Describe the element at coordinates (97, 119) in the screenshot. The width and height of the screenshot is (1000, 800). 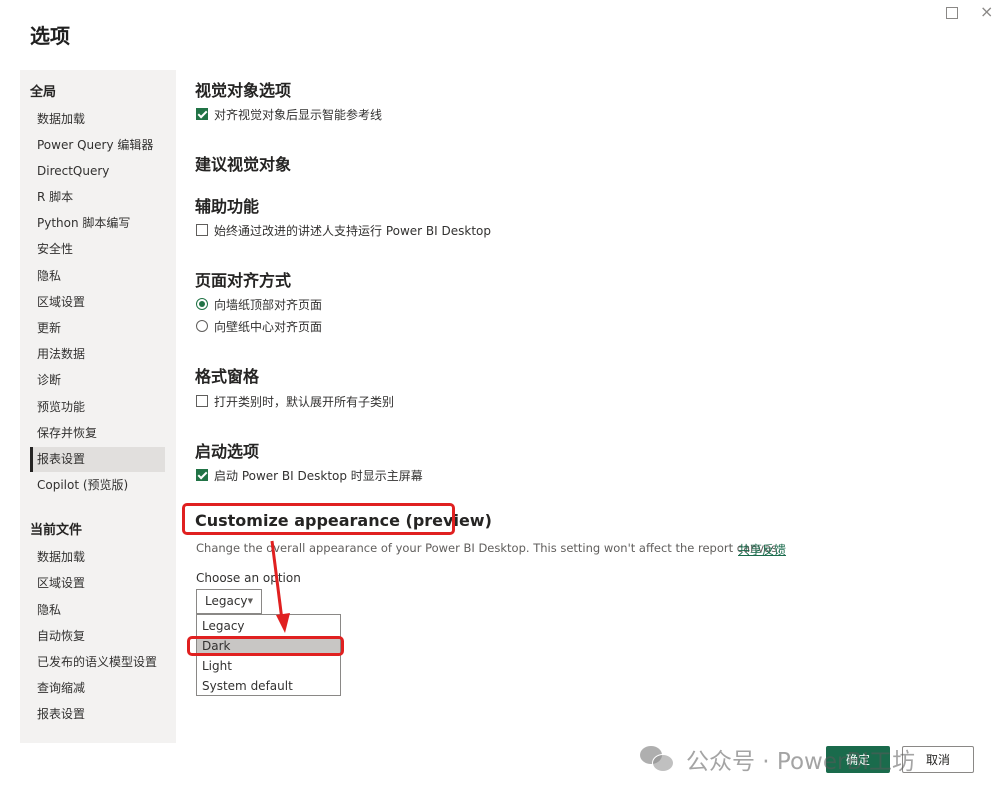
I see `sidebar-item-global-data-load: 数据加载` at that location.